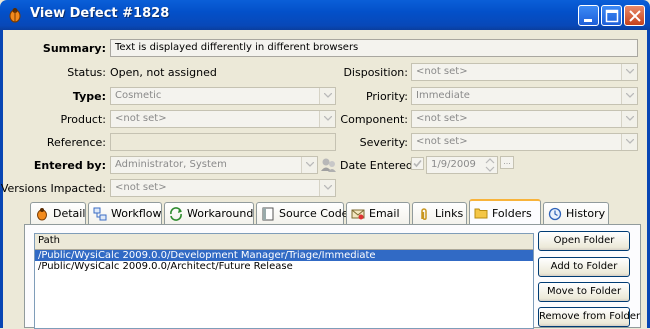 The height and width of the screenshot is (329, 650). What do you see at coordinates (314, 213) in the screenshot?
I see `tab-source-code-label: Source Code` at bounding box center [314, 213].